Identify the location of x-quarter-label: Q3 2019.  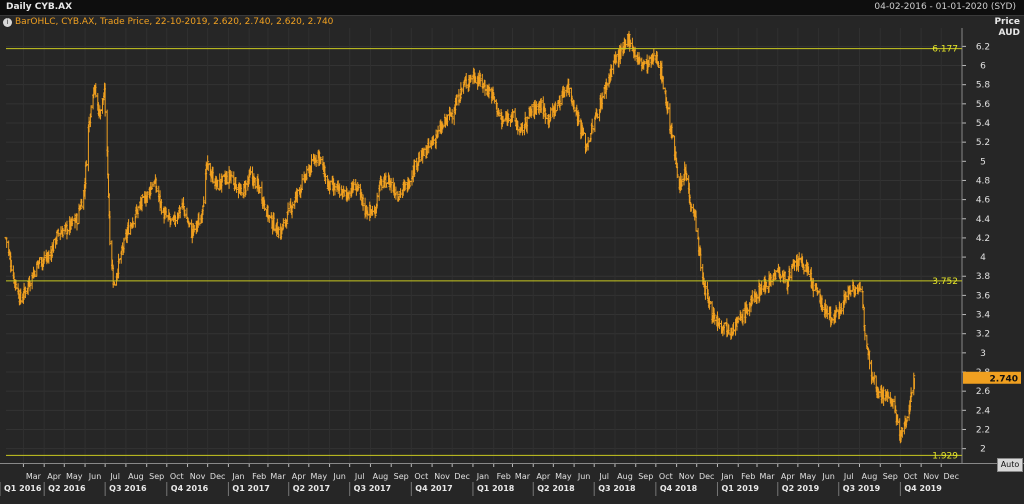
(862, 488).